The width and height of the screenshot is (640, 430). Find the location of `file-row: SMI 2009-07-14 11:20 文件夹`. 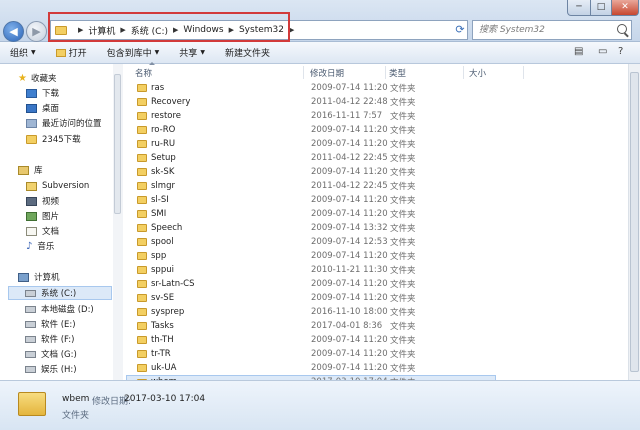

file-row: SMI 2009-07-14 11:20 文件夹 is located at coordinates (312, 214).